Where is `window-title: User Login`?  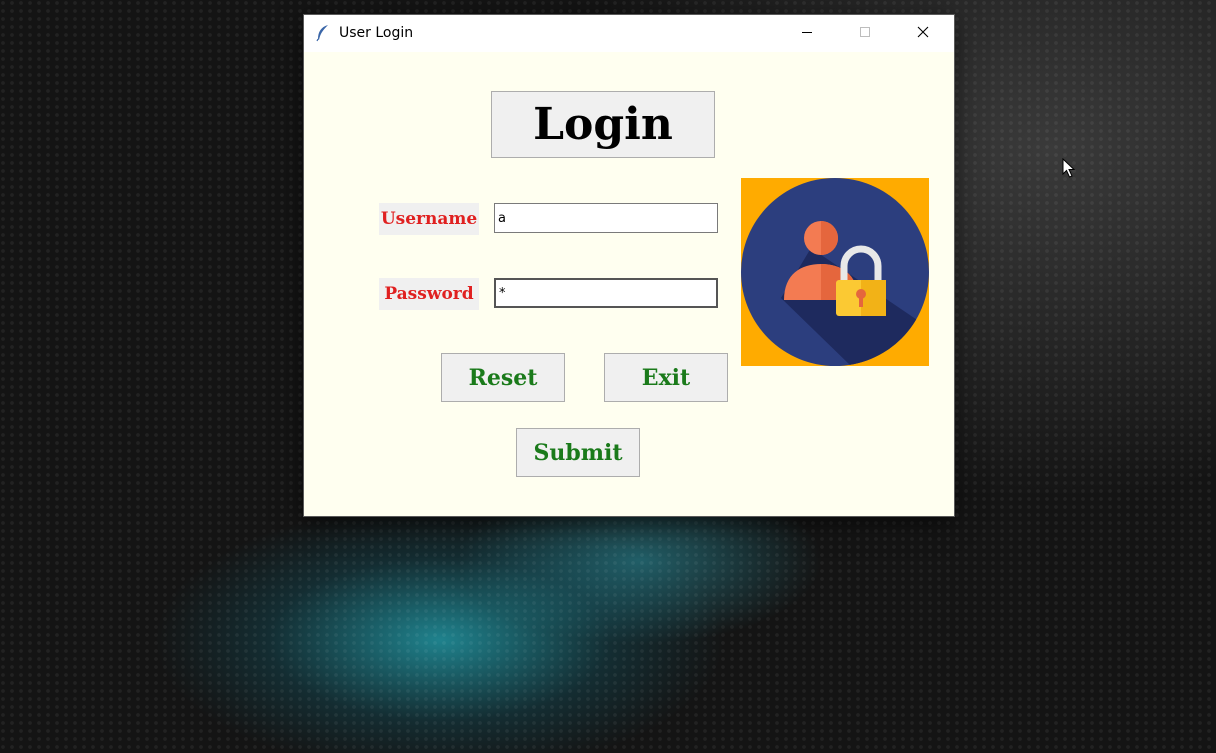
window-title: User Login is located at coordinates (376, 33).